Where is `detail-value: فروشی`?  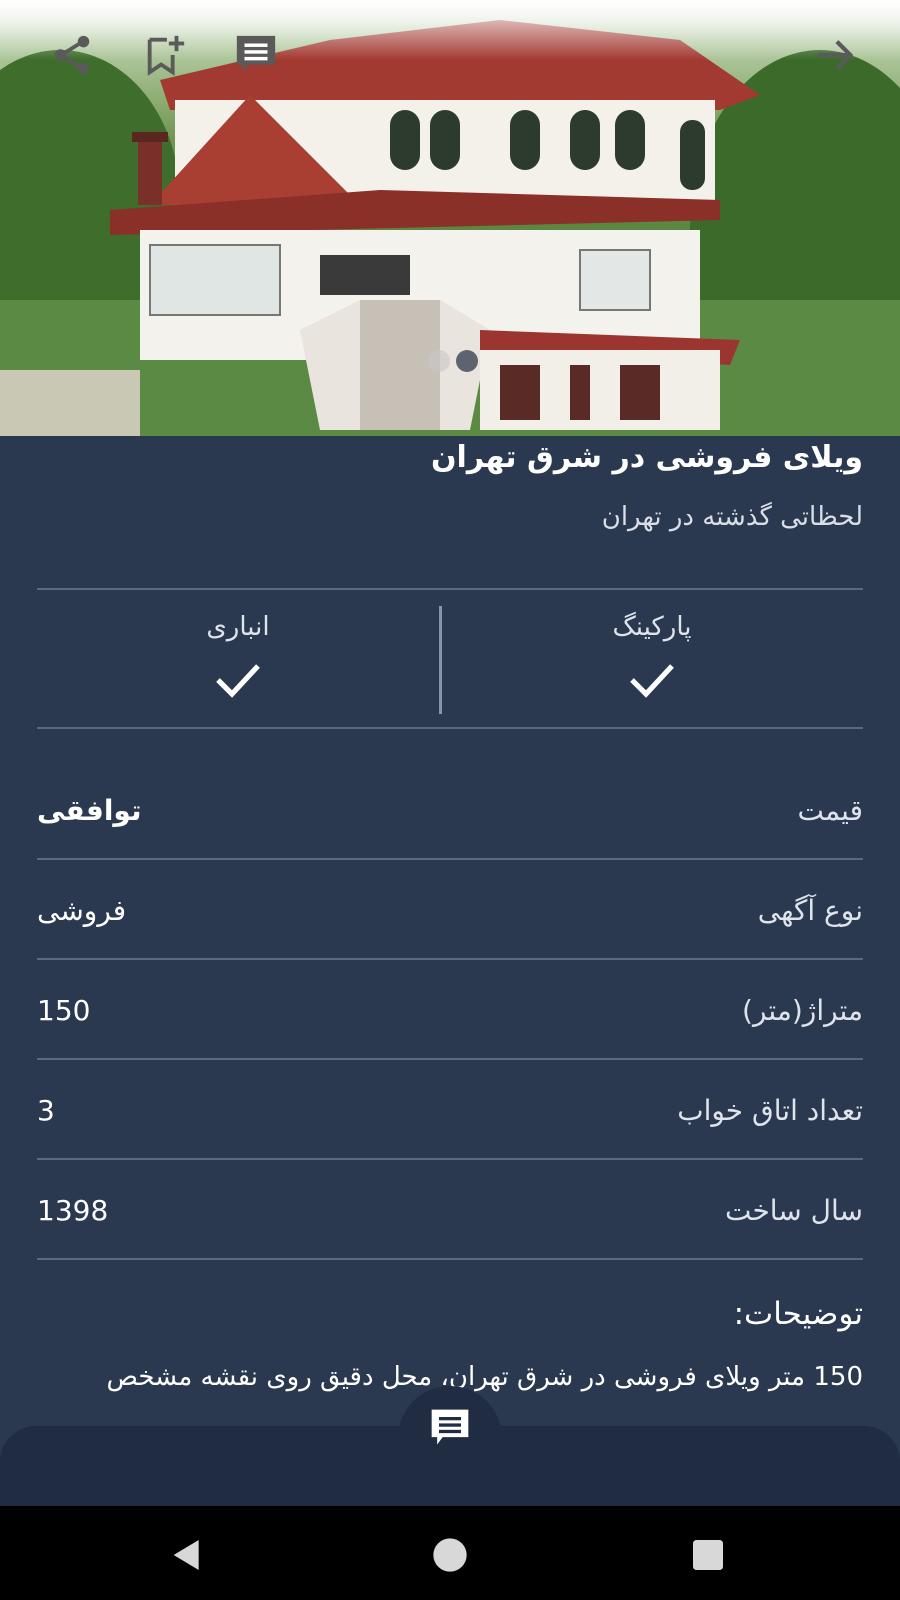 detail-value: فروشی is located at coordinates (82, 910).